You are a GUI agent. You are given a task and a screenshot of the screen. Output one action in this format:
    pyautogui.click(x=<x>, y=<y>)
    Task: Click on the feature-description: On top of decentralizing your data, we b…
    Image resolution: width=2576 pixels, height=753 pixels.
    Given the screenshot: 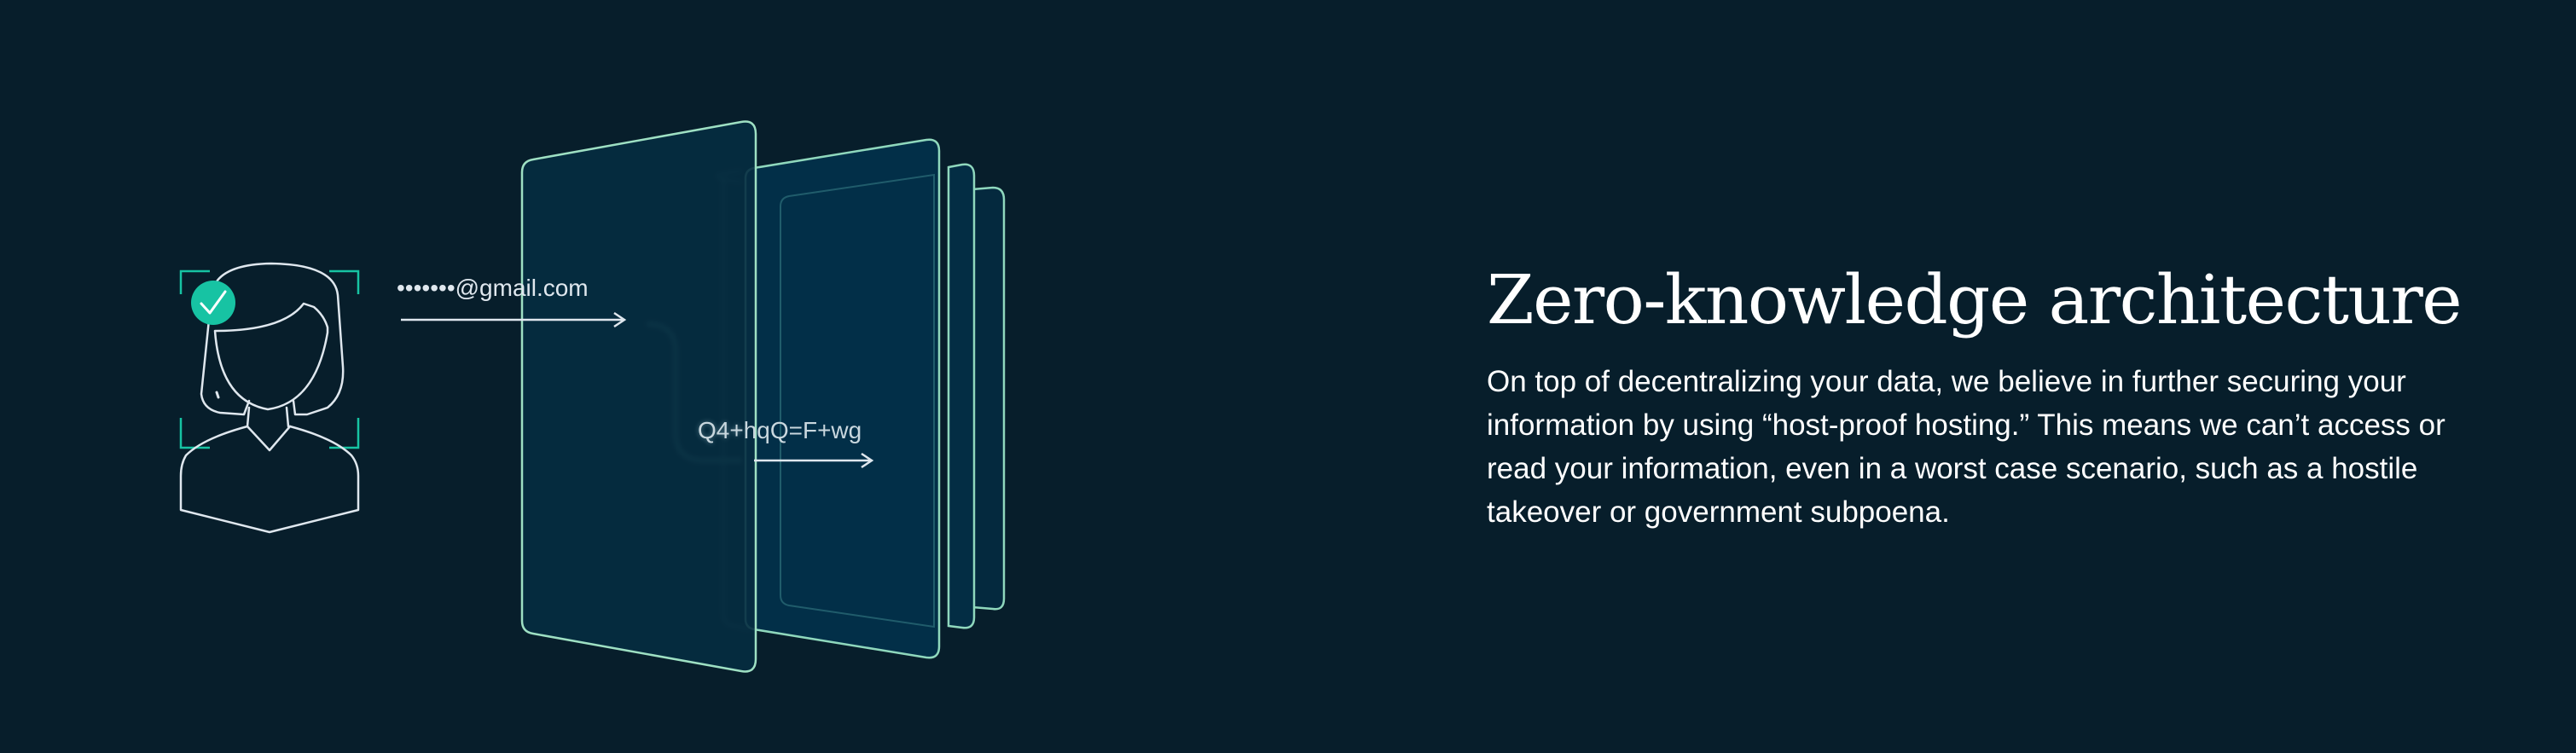 What is the action you would take?
    pyautogui.click(x=1966, y=447)
    